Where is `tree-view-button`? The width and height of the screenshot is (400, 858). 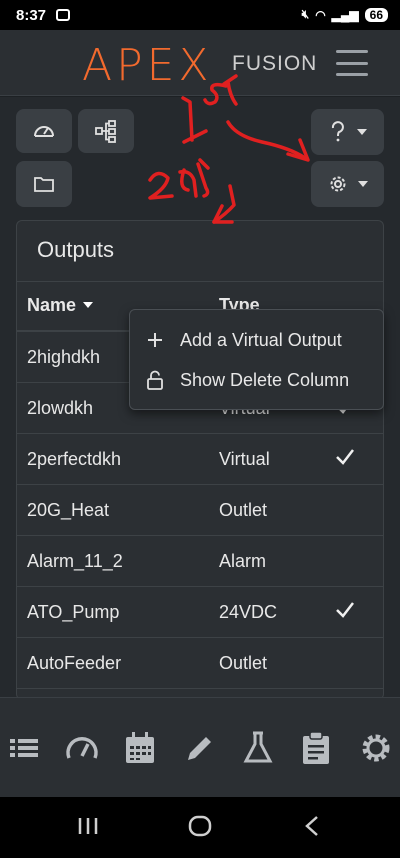 tree-view-button is located at coordinates (106, 131).